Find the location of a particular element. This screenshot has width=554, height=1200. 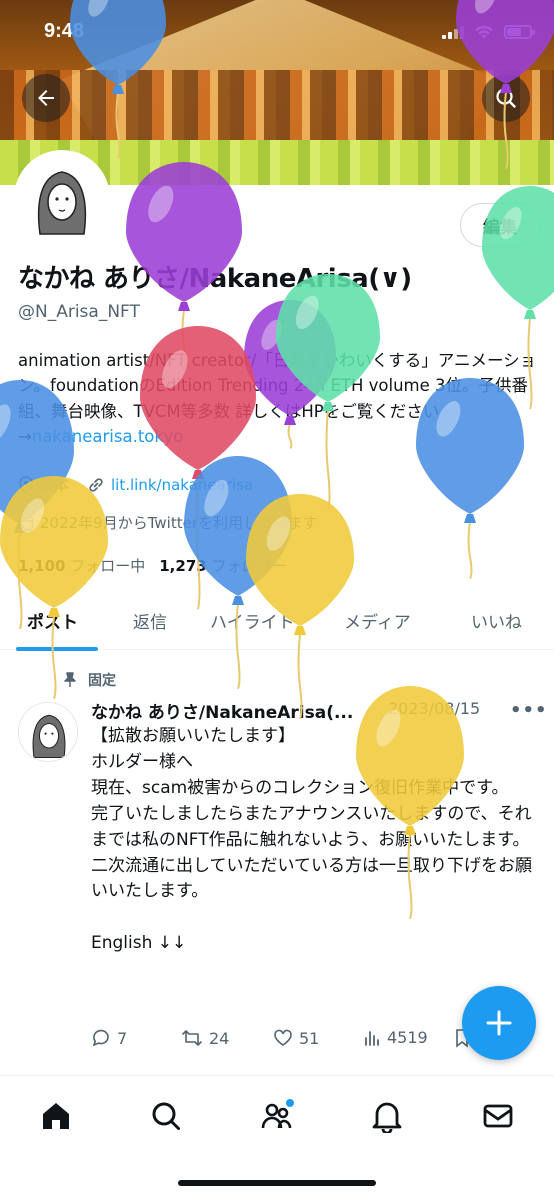

joined-text: 2022年9月からTwitterを利用しています is located at coordinates (179, 523).